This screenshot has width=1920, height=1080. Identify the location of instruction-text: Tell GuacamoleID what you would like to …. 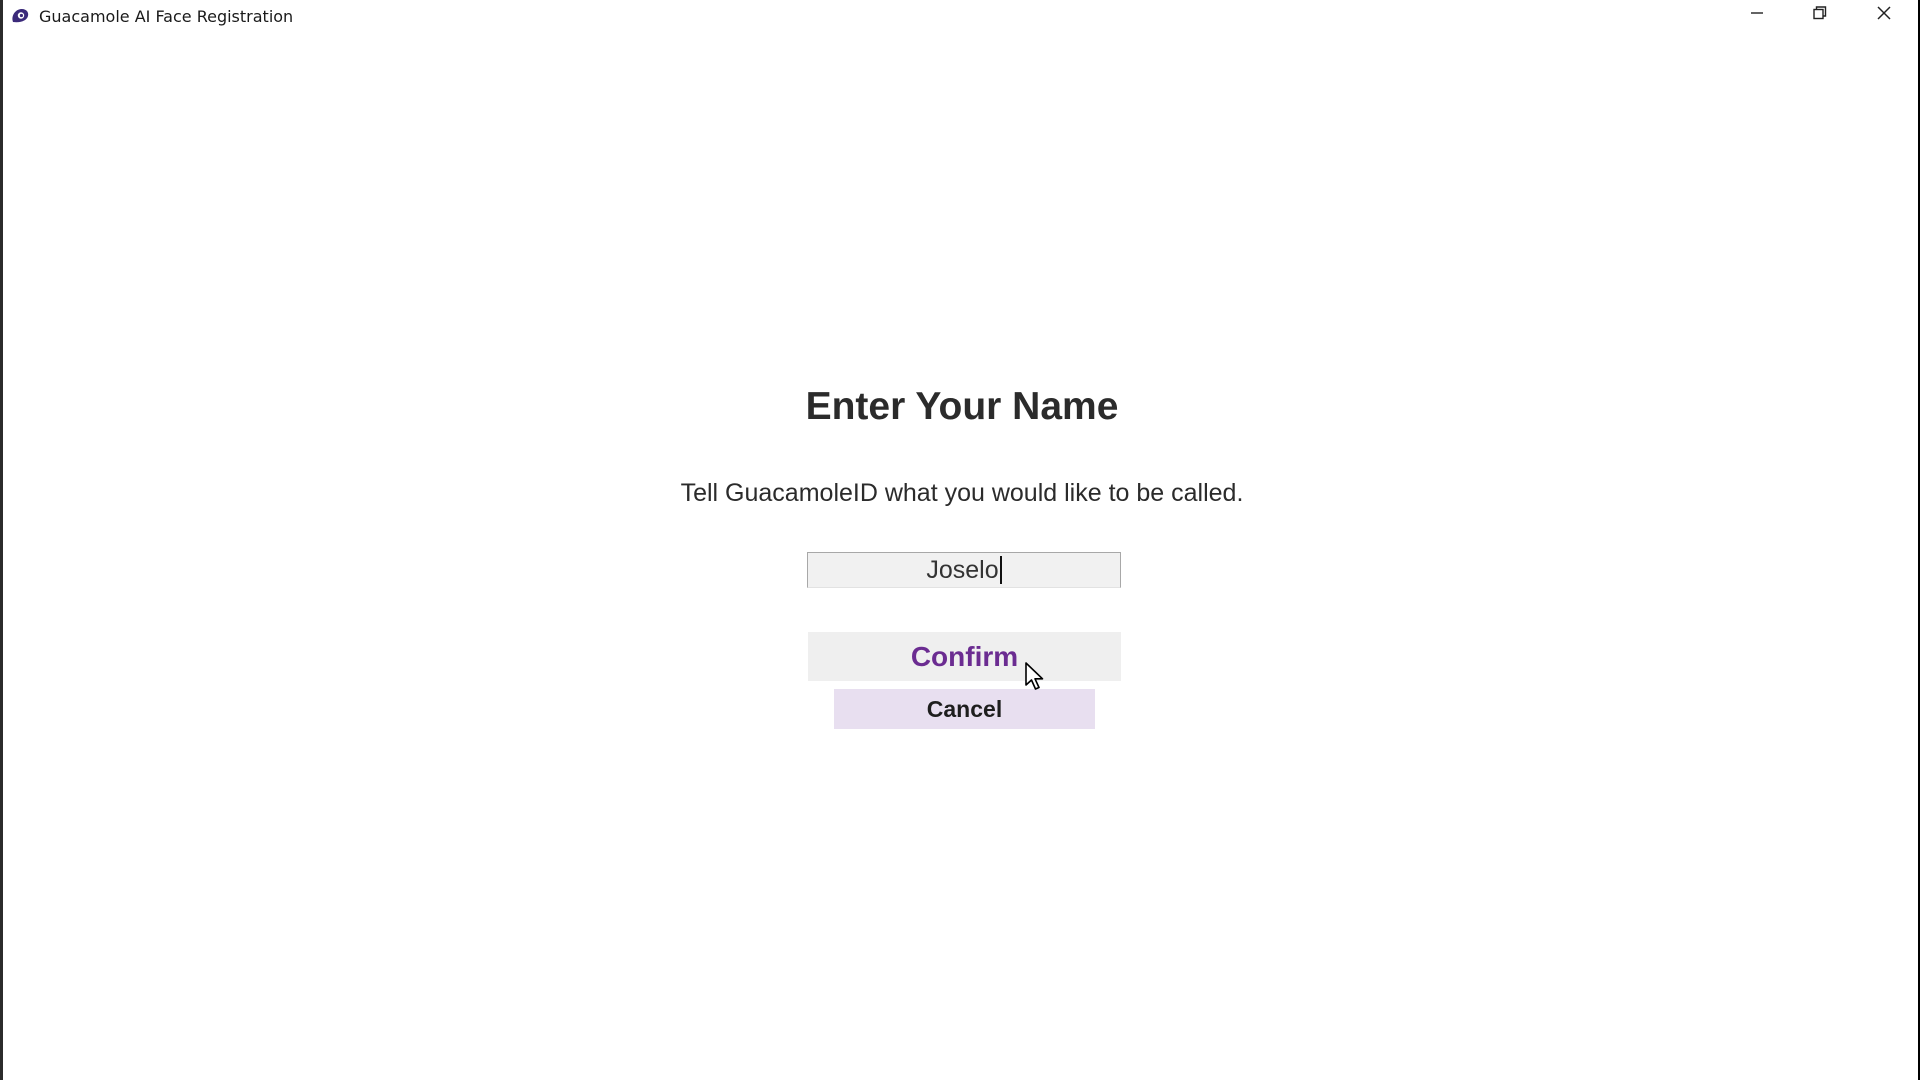
(962, 493).